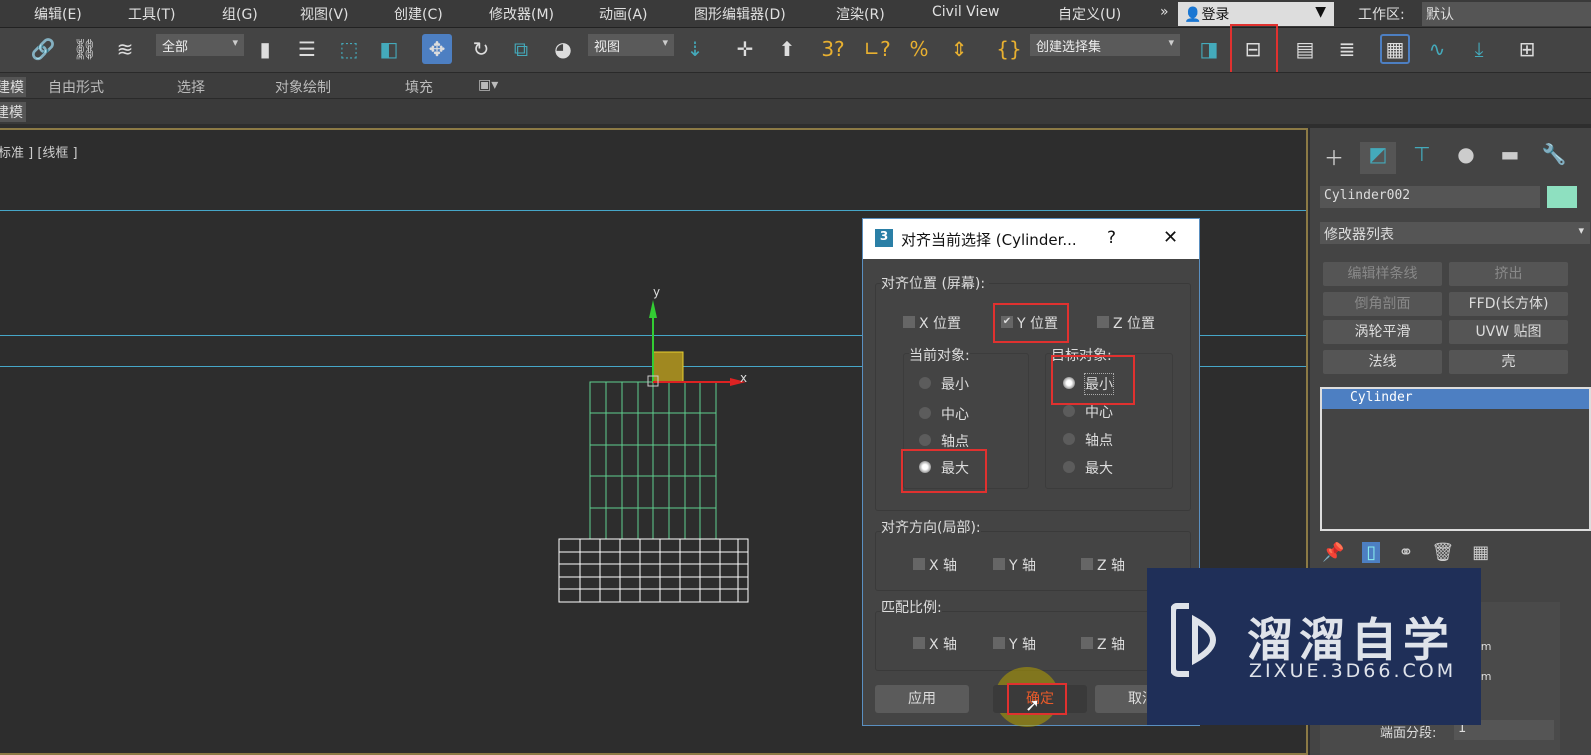 The image size is (1591, 755). Describe the element at coordinates (389, 49) in the screenshot. I see `window-crossing-icon: ◧` at that location.